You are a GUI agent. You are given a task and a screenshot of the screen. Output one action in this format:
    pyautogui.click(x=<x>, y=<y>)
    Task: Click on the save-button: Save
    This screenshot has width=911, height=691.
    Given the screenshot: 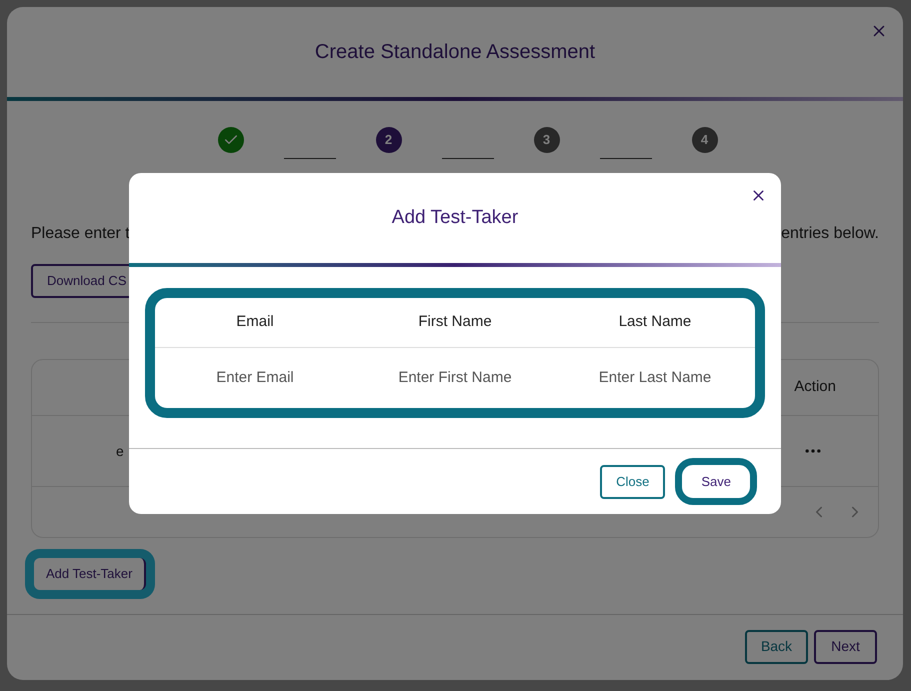 What is the action you would take?
    pyautogui.click(x=716, y=481)
    